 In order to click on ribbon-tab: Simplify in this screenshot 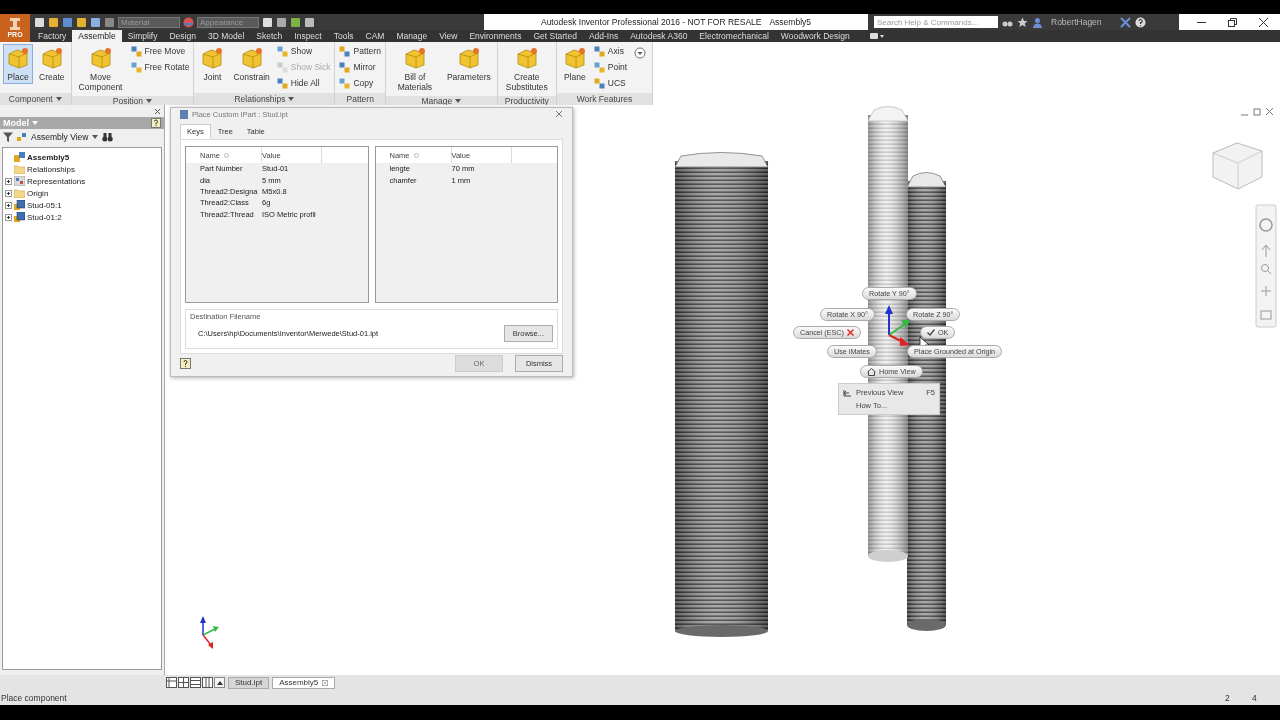, I will do `click(142, 36)`.